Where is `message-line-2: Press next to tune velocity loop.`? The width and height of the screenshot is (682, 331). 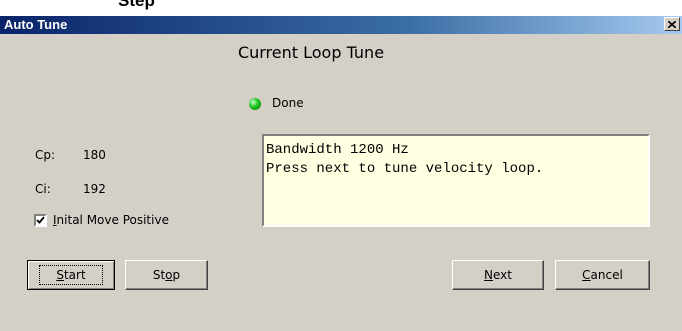 message-line-2: Press next to tune velocity loop. is located at coordinates (405, 169).